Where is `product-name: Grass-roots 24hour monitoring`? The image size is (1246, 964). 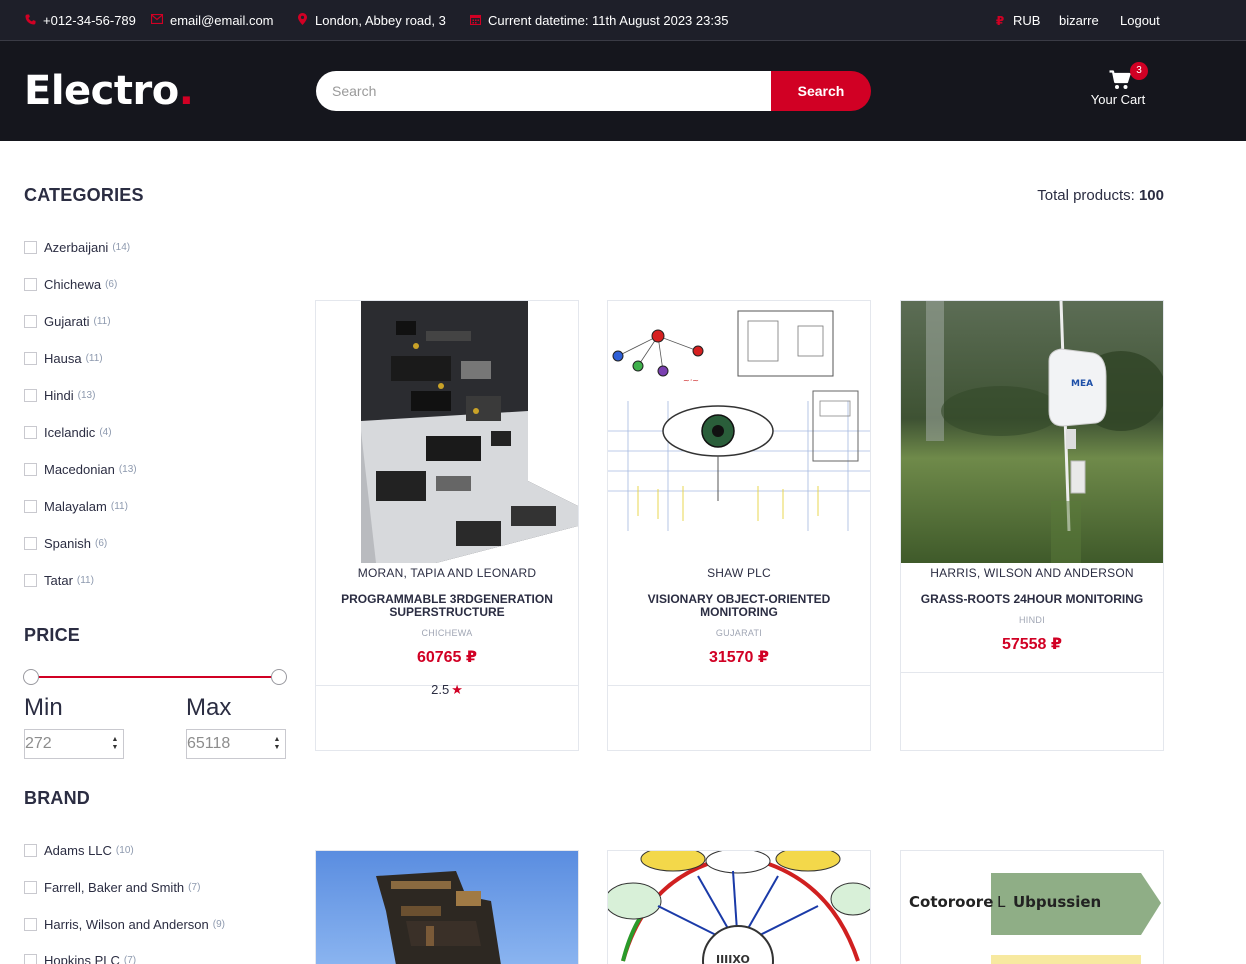
product-name: Grass-roots 24hour monitoring is located at coordinates (1032, 599).